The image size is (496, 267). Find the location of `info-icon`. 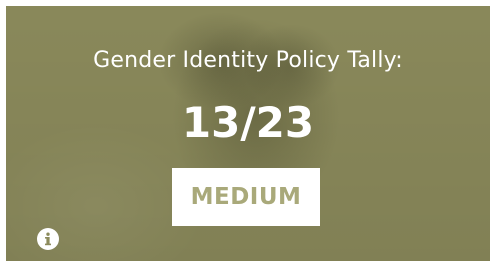

info-icon is located at coordinates (48, 239).